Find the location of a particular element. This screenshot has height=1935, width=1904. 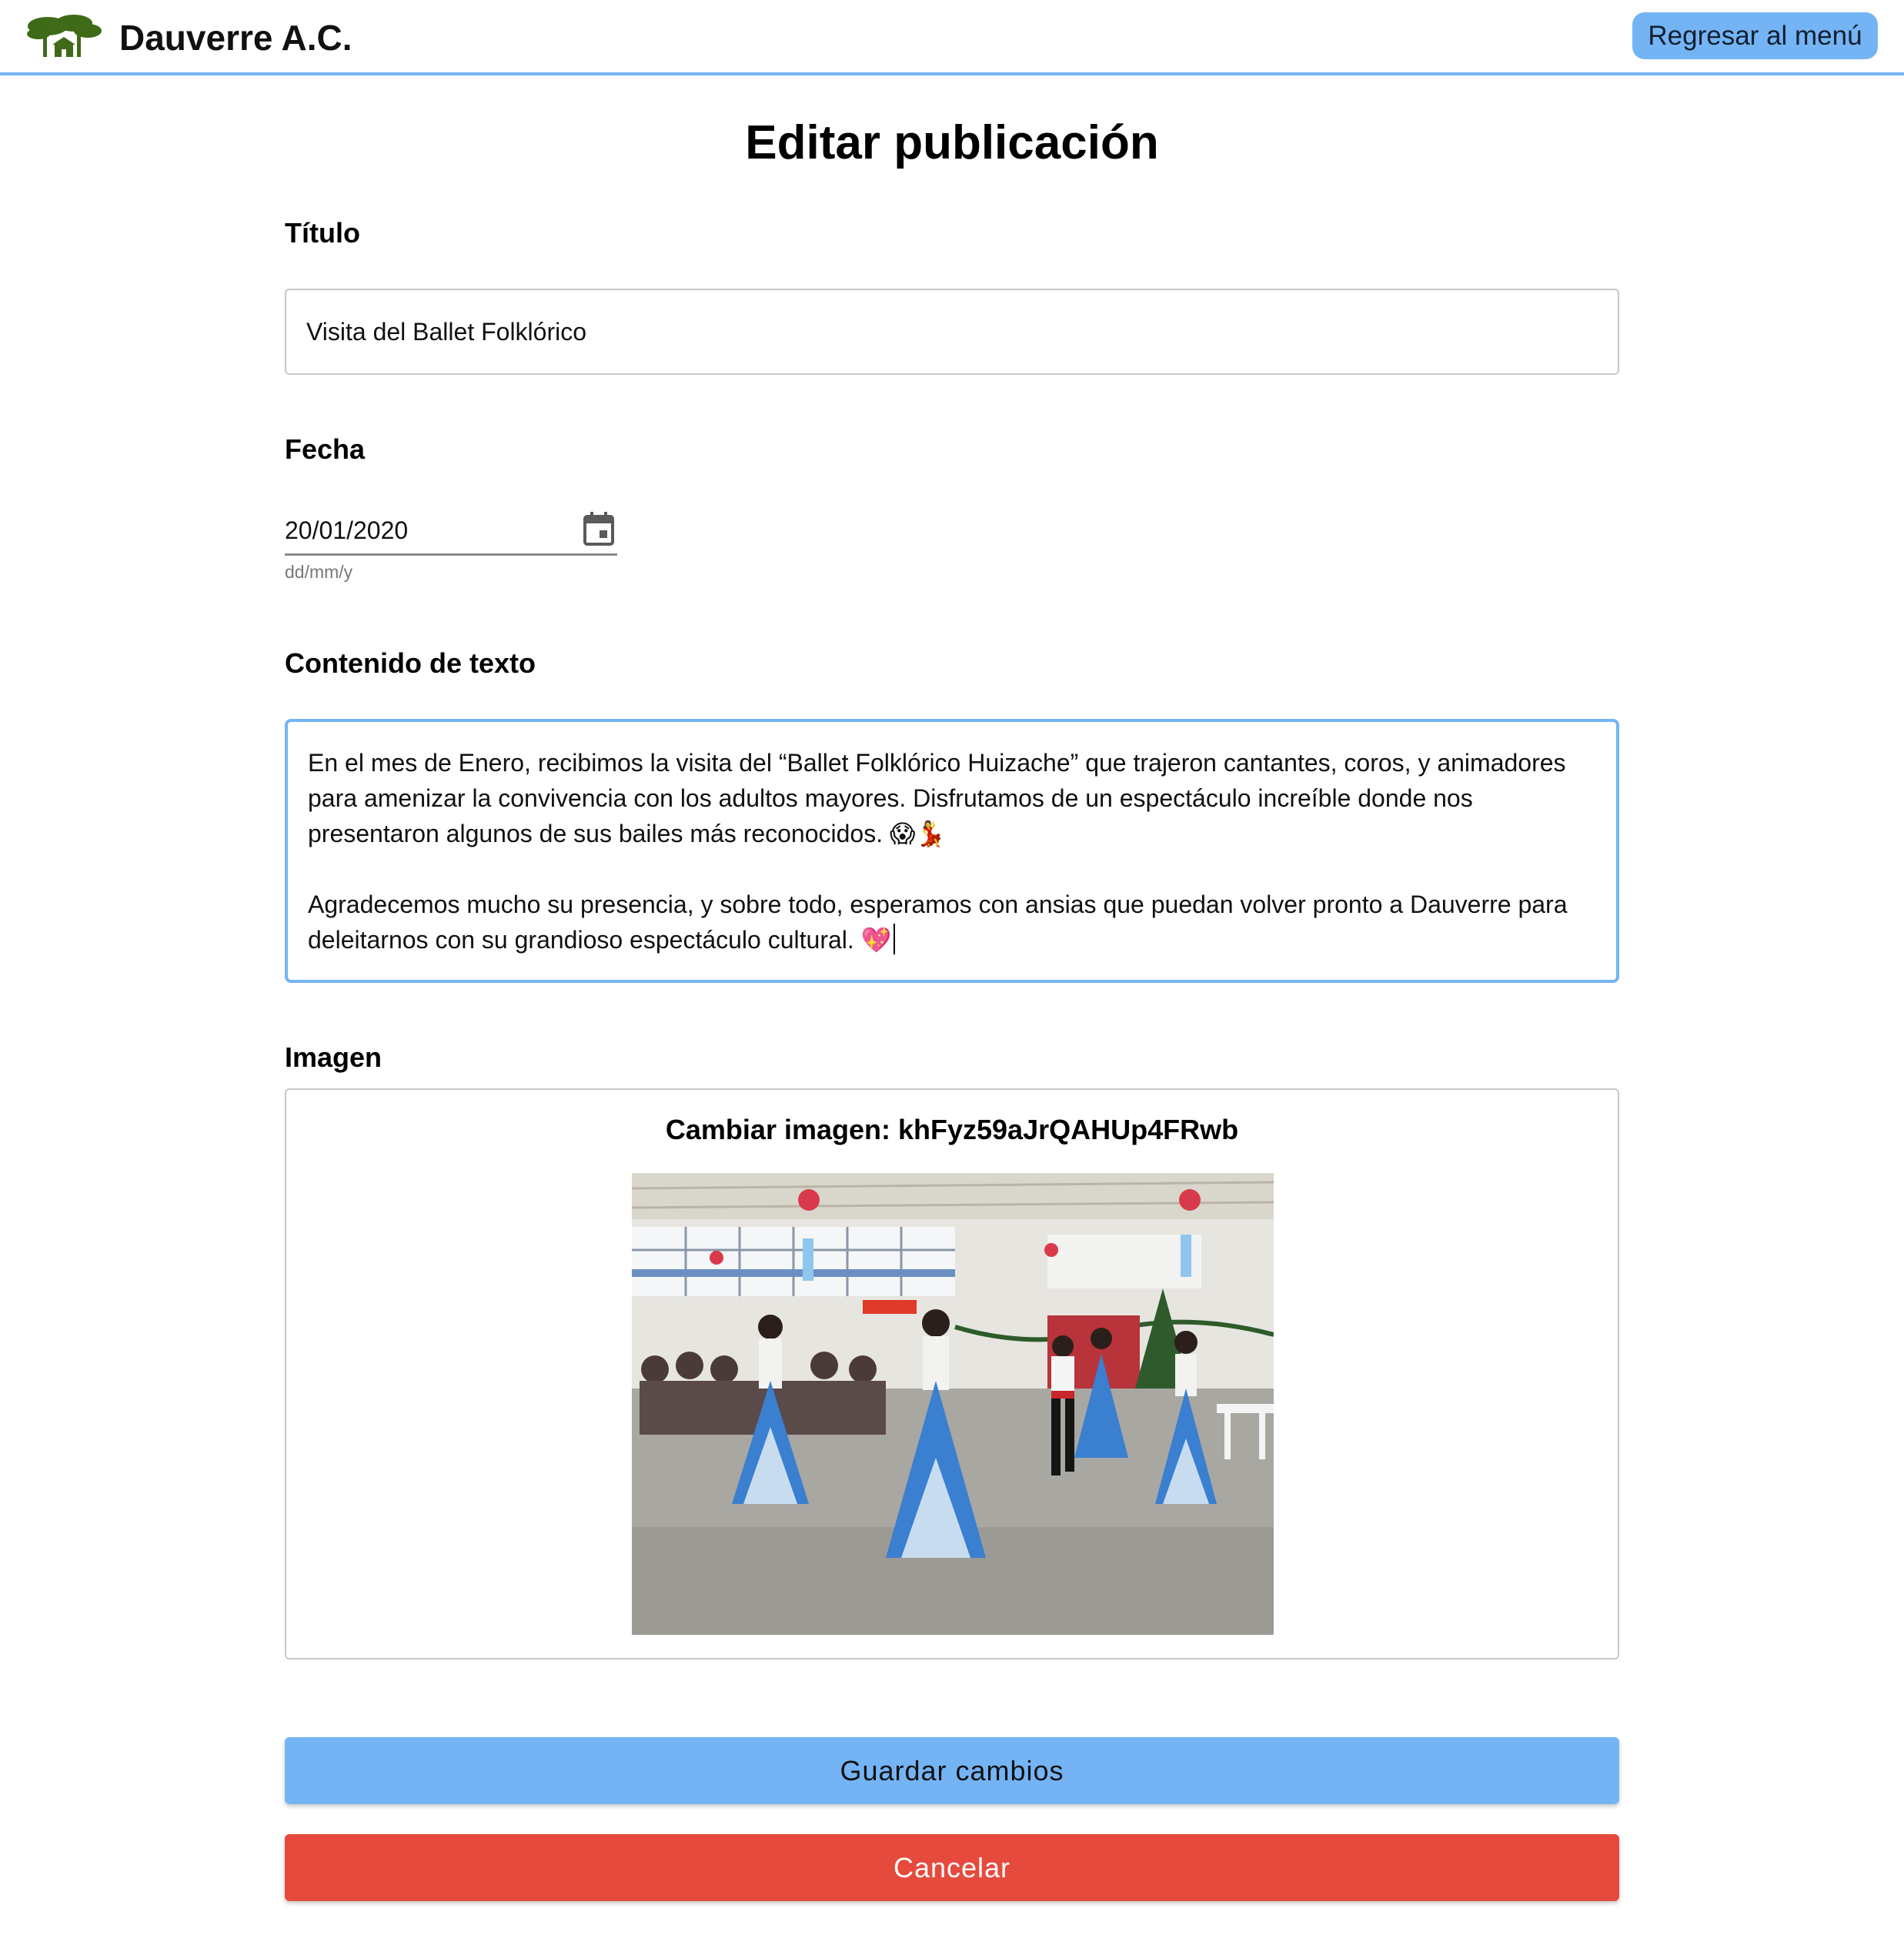

content-label: Contenido de texto is located at coordinates (410, 663).